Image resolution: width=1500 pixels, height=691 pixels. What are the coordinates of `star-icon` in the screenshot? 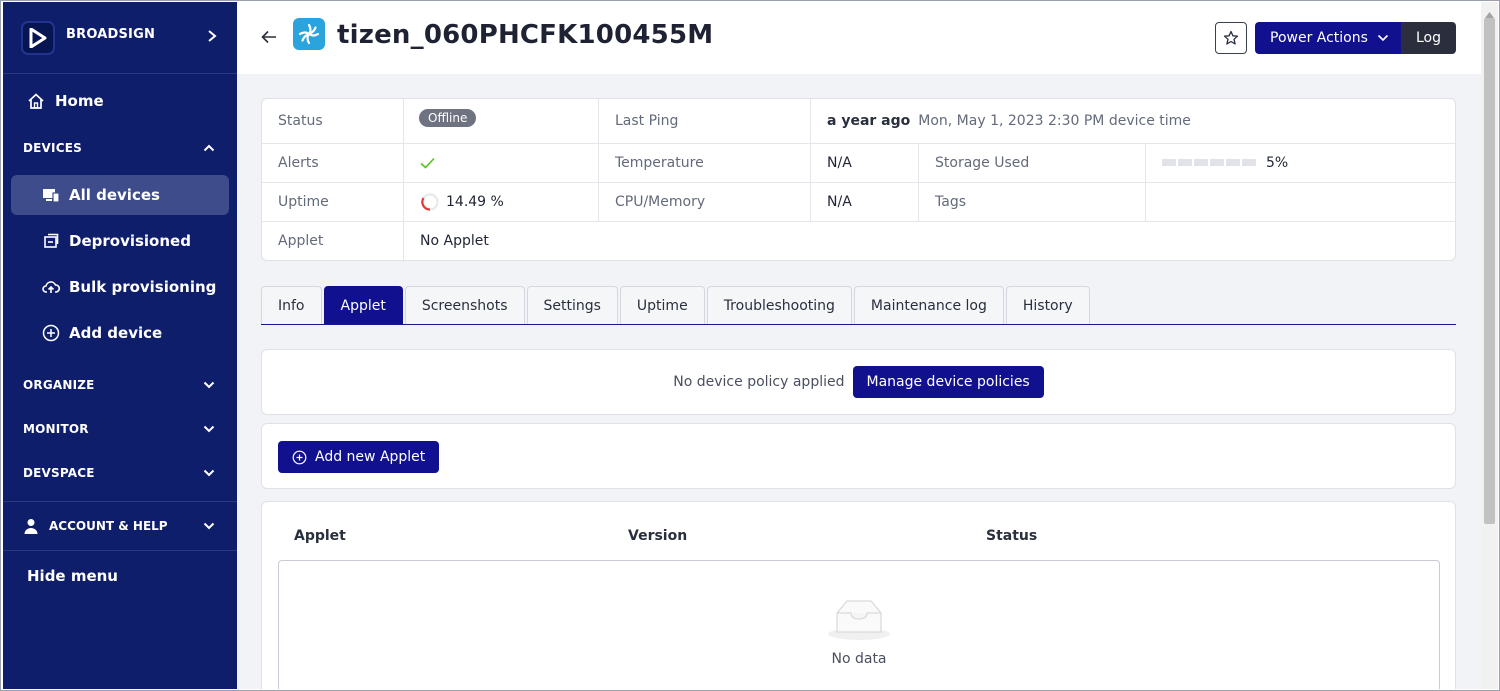 It's located at (1231, 38).